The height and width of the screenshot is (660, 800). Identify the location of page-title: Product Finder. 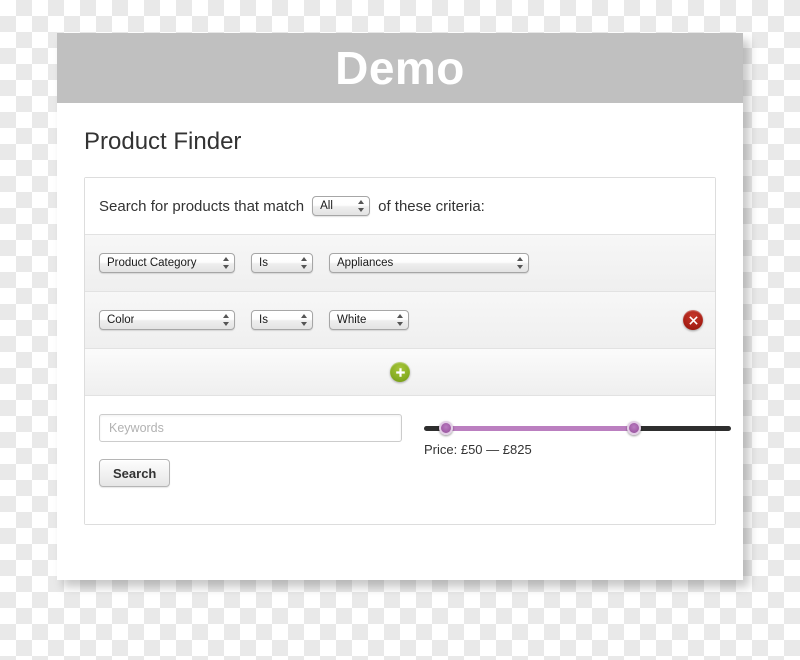
(163, 141).